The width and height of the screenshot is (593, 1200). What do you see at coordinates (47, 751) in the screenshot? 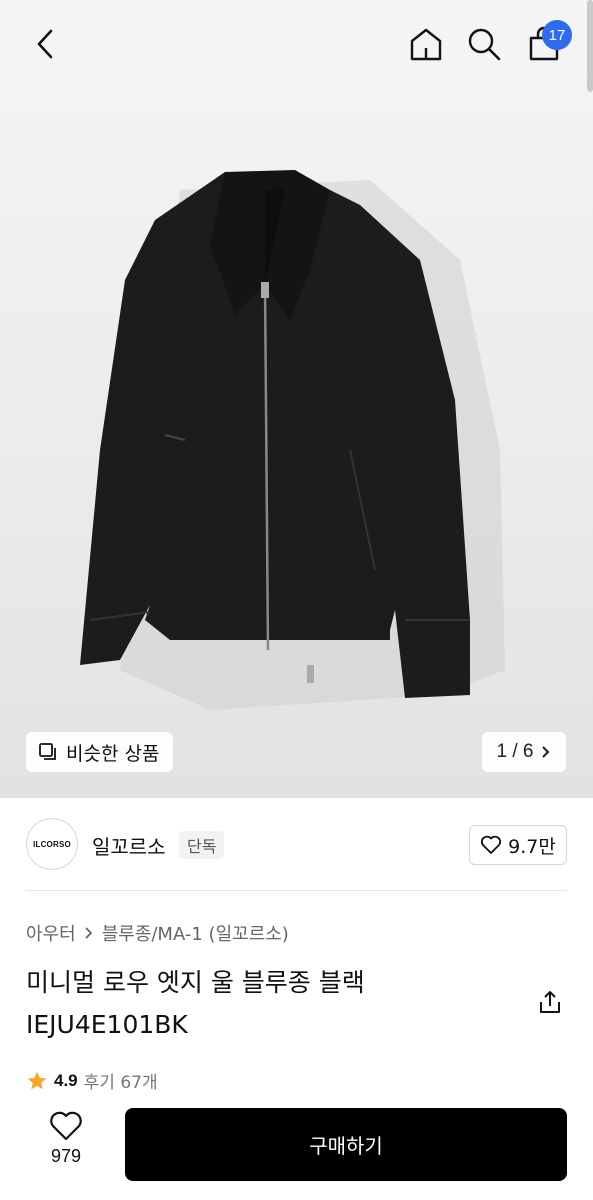
I see `similar-icon` at bounding box center [47, 751].